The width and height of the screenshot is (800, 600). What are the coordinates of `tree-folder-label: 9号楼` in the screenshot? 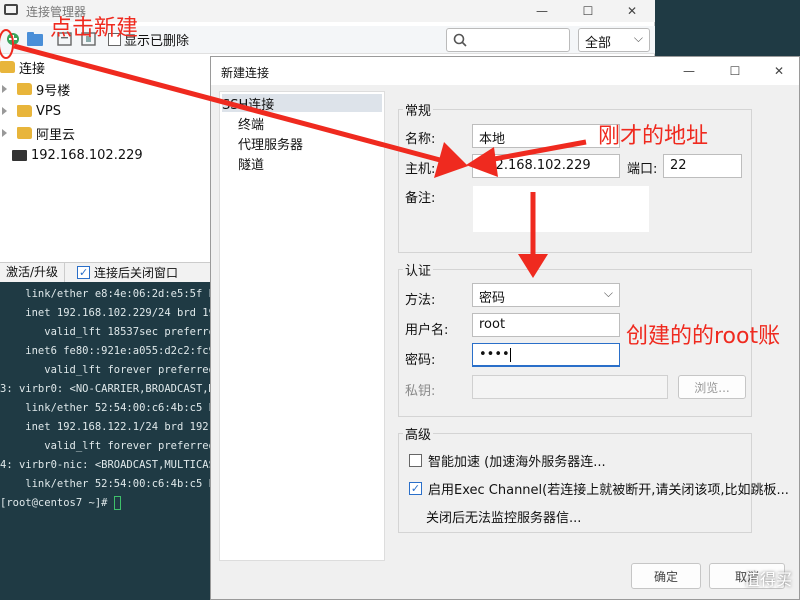 It's located at (53, 91).